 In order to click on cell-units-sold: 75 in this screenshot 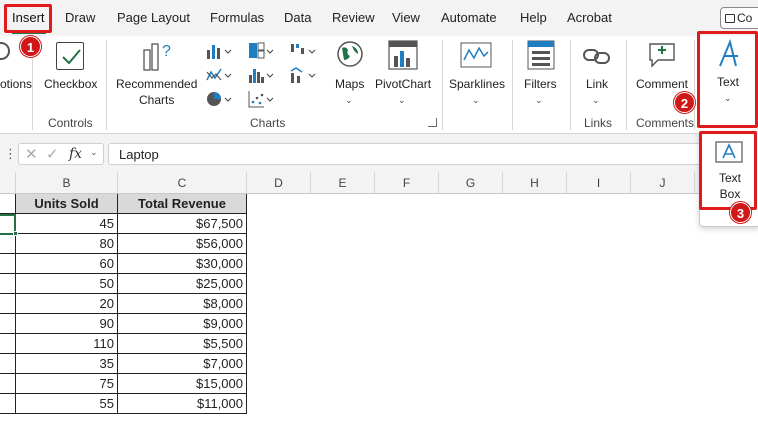, I will do `click(67, 384)`.